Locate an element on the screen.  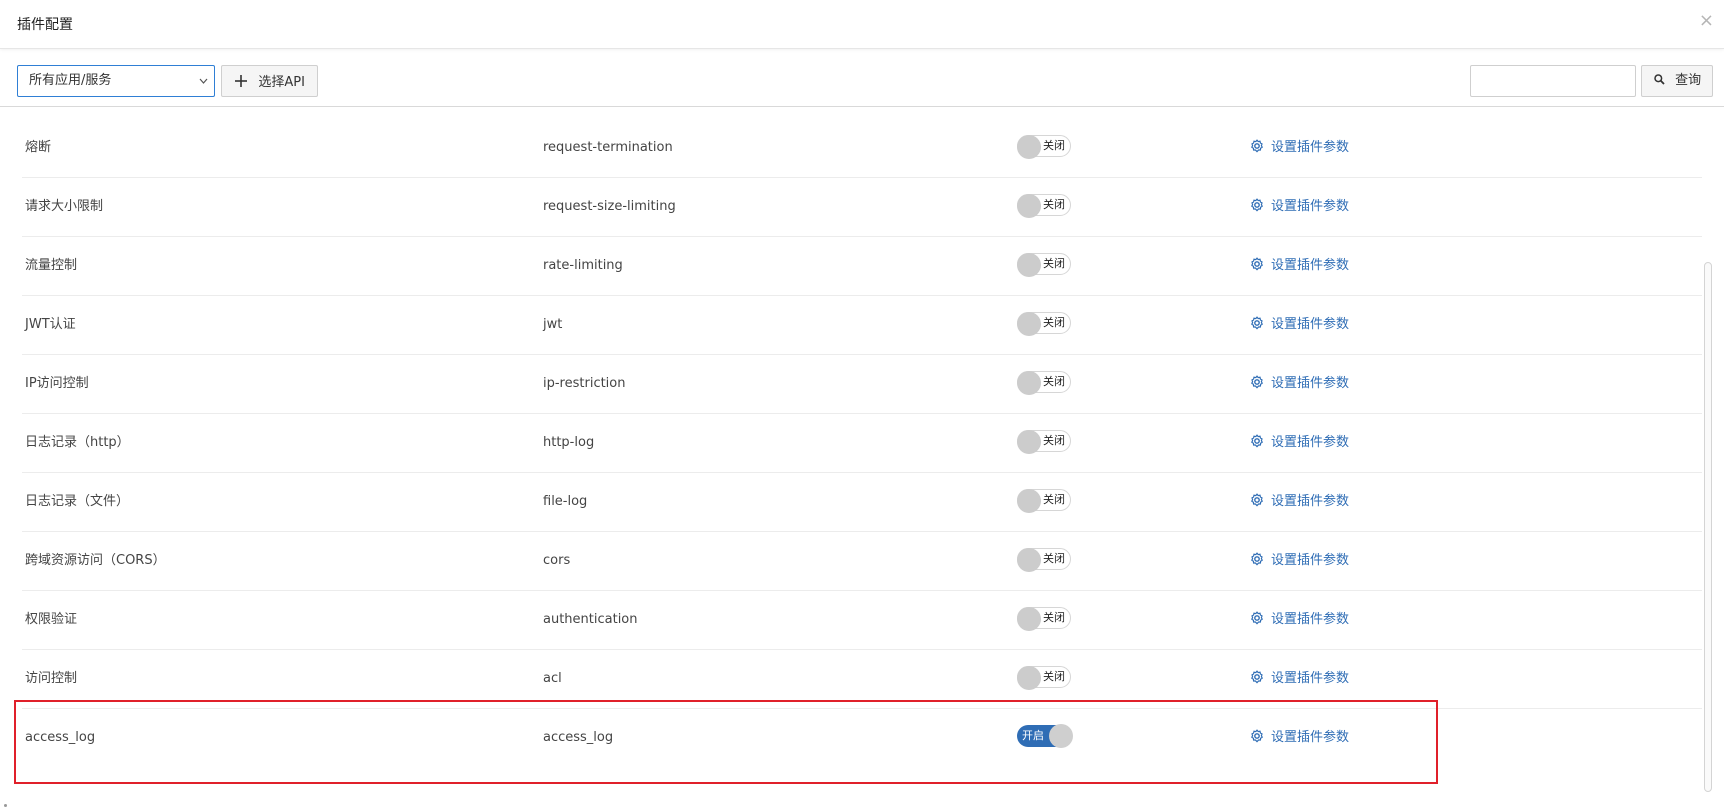
plugin-name: 熔断 is located at coordinates (38, 147).